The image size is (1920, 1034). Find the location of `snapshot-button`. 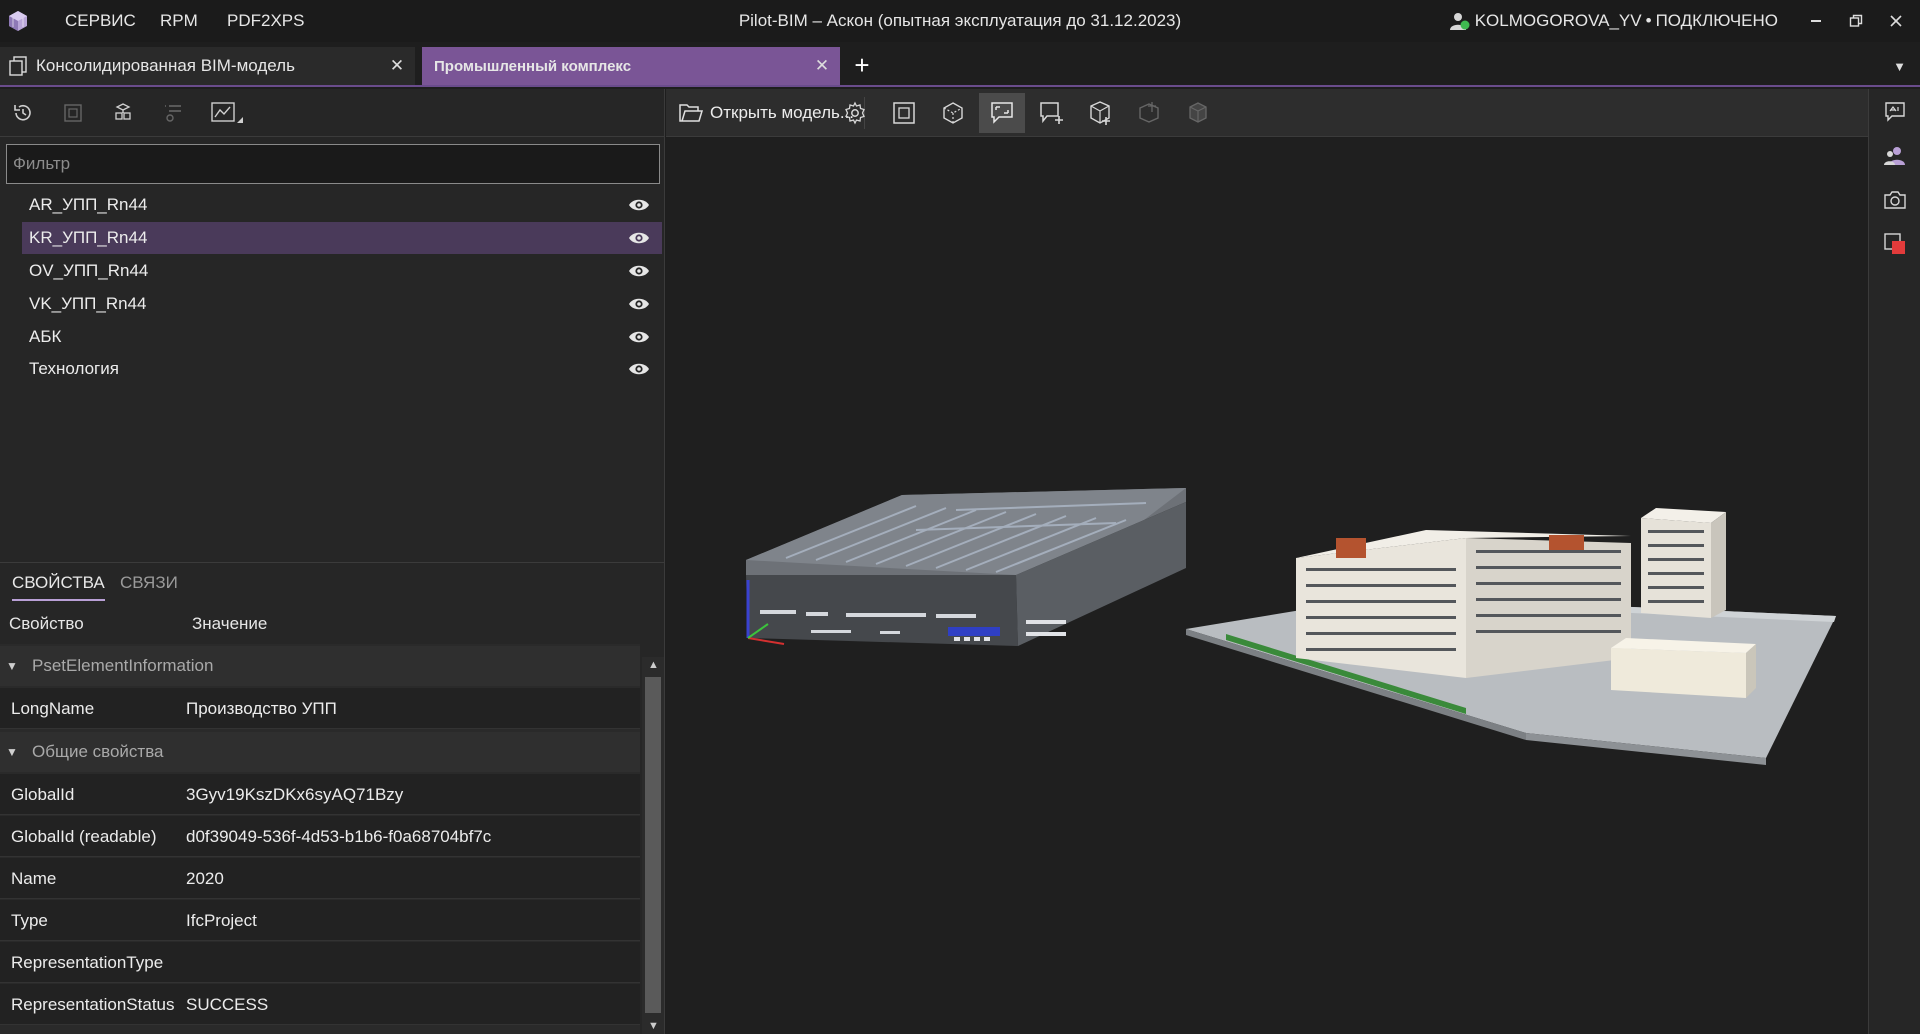

snapshot-button is located at coordinates (1895, 244).